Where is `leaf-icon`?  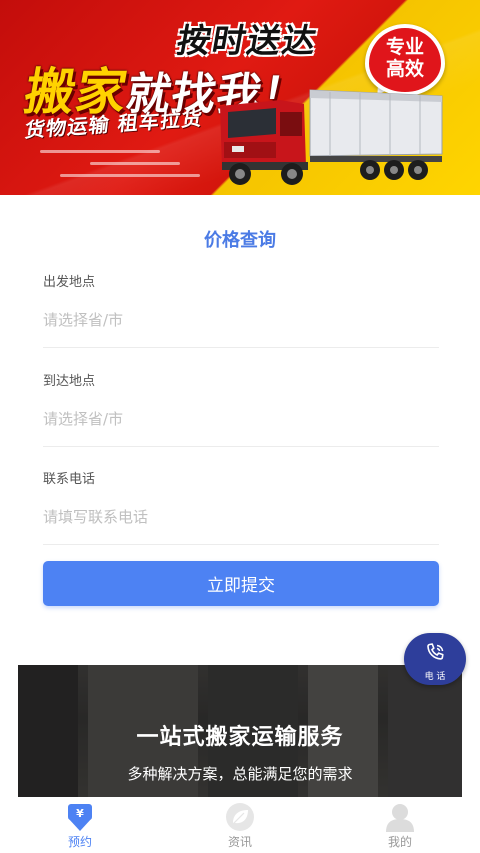
leaf-icon is located at coordinates (240, 817).